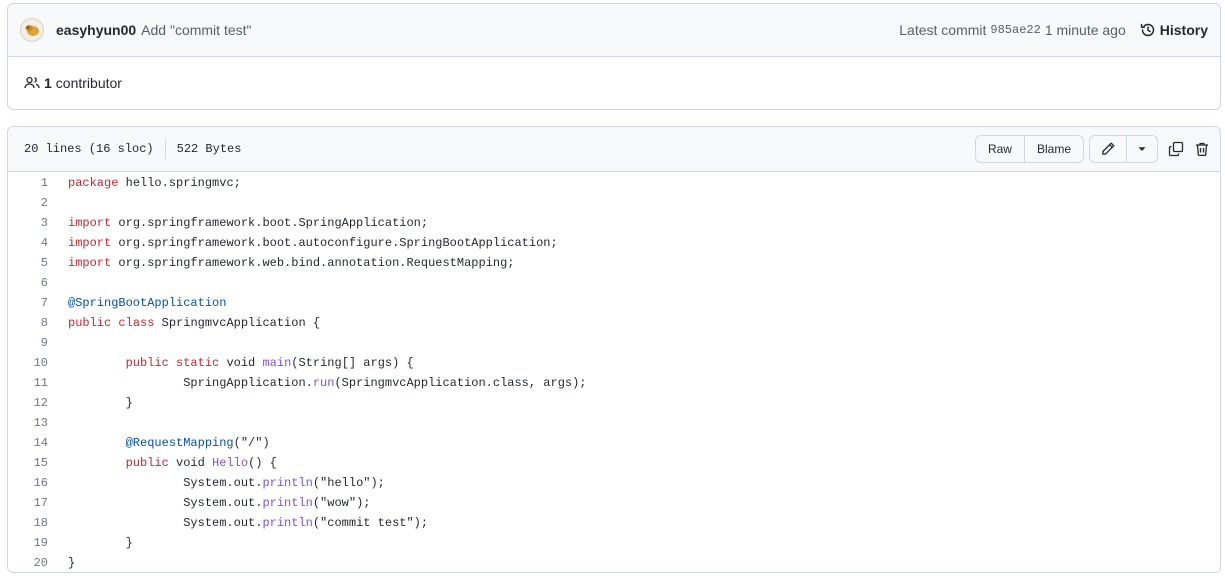 The height and width of the screenshot is (577, 1225). What do you see at coordinates (1015, 30) in the screenshot?
I see `commit-sha-link: 985ae22` at bounding box center [1015, 30].